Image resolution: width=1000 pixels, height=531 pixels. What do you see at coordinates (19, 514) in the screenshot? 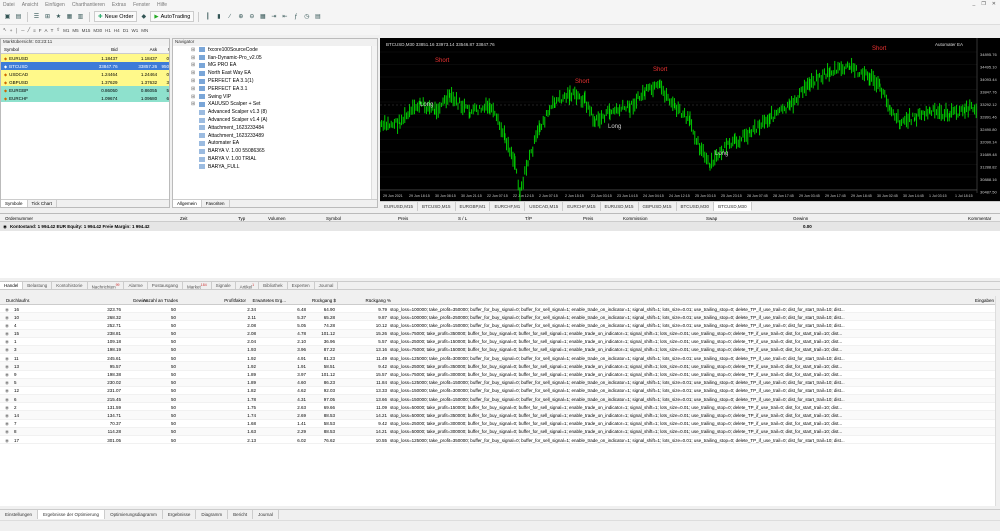
I see `tester-tab: Einstellungen` at bounding box center [19, 514].